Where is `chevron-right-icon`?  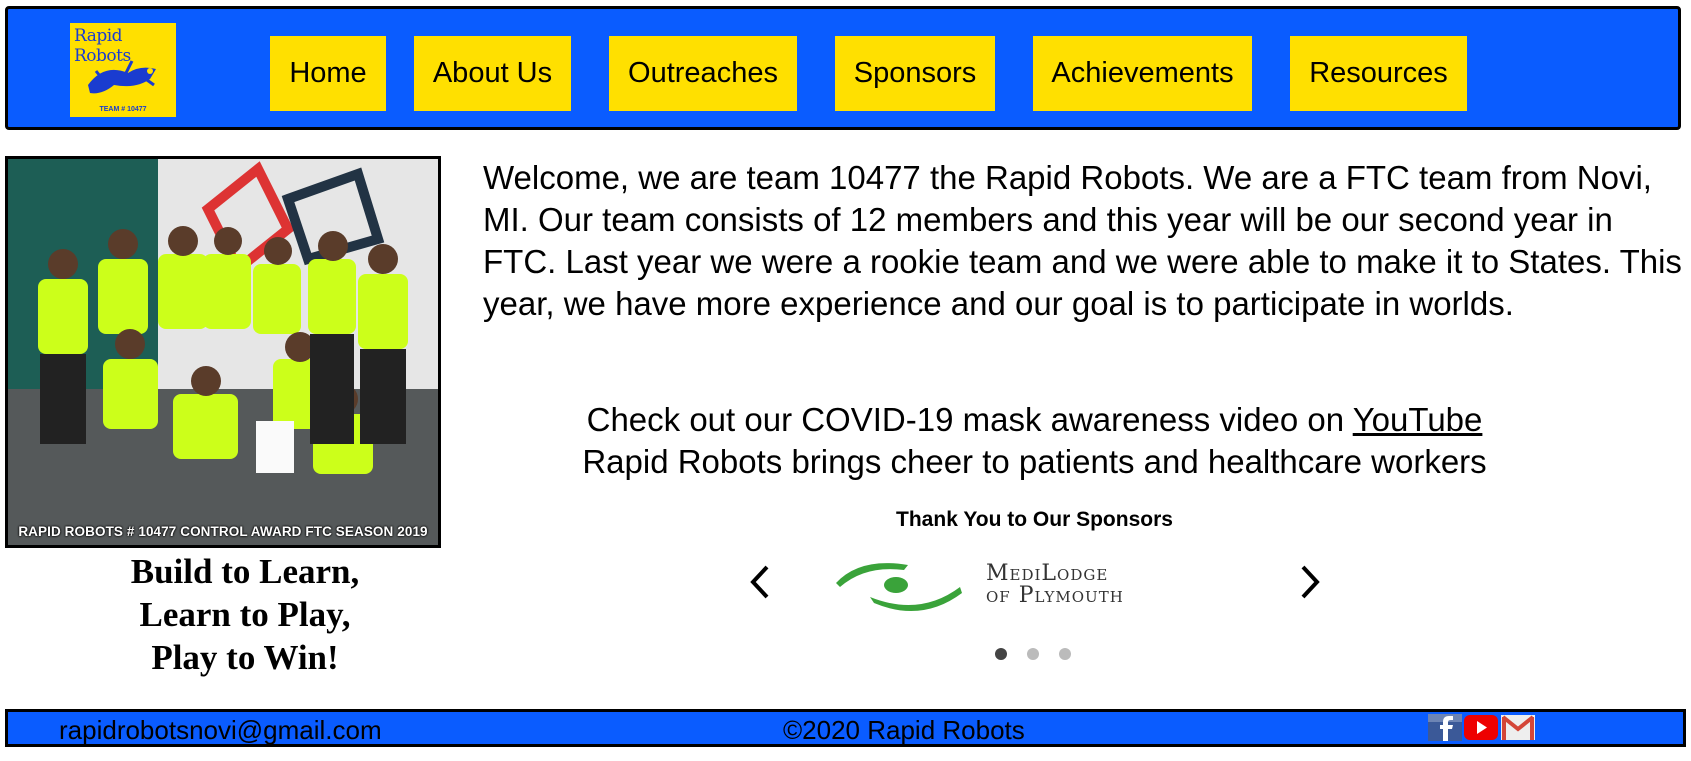
chevron-right-icon is located at coordinates (1310, 582).